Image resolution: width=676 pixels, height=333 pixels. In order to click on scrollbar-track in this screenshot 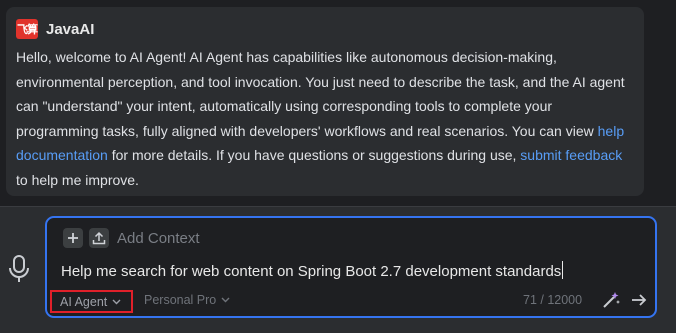, I will do `click(663, 103)`.